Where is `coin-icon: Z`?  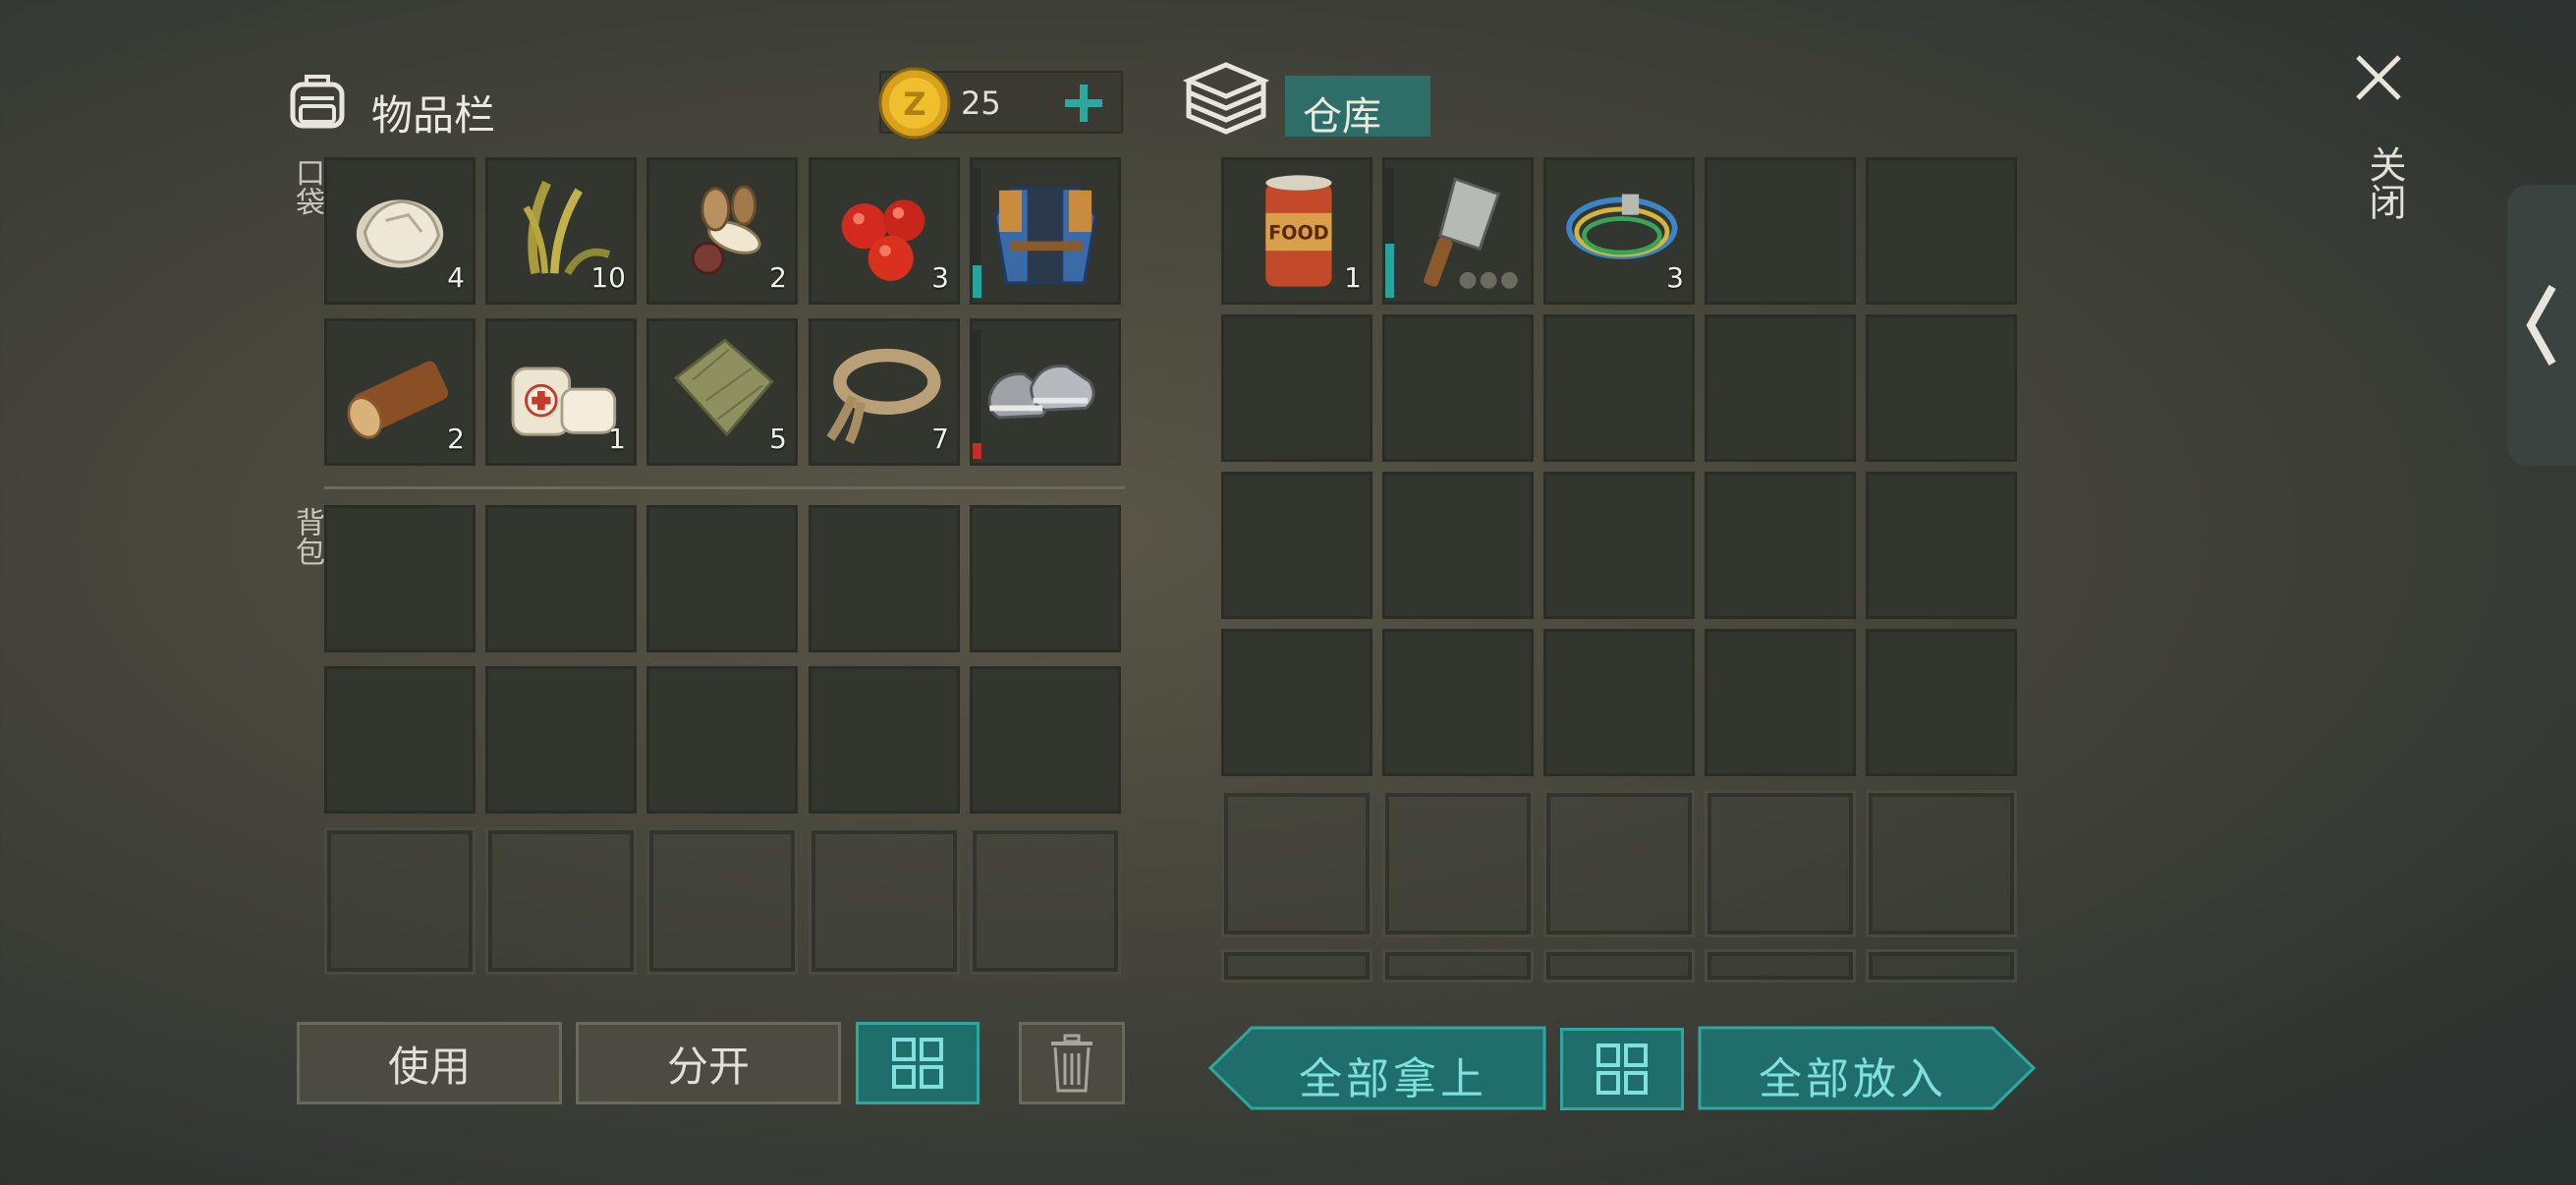
coin-icon: Z is located at coordinates (914, 104).